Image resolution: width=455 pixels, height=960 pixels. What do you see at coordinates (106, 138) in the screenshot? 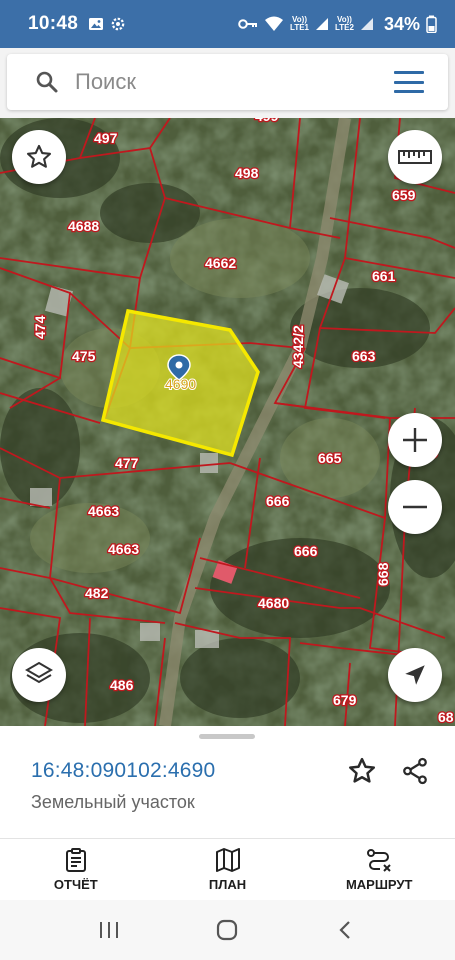
I see `parcel-label-497: 497` at bounding box center [106, 138].